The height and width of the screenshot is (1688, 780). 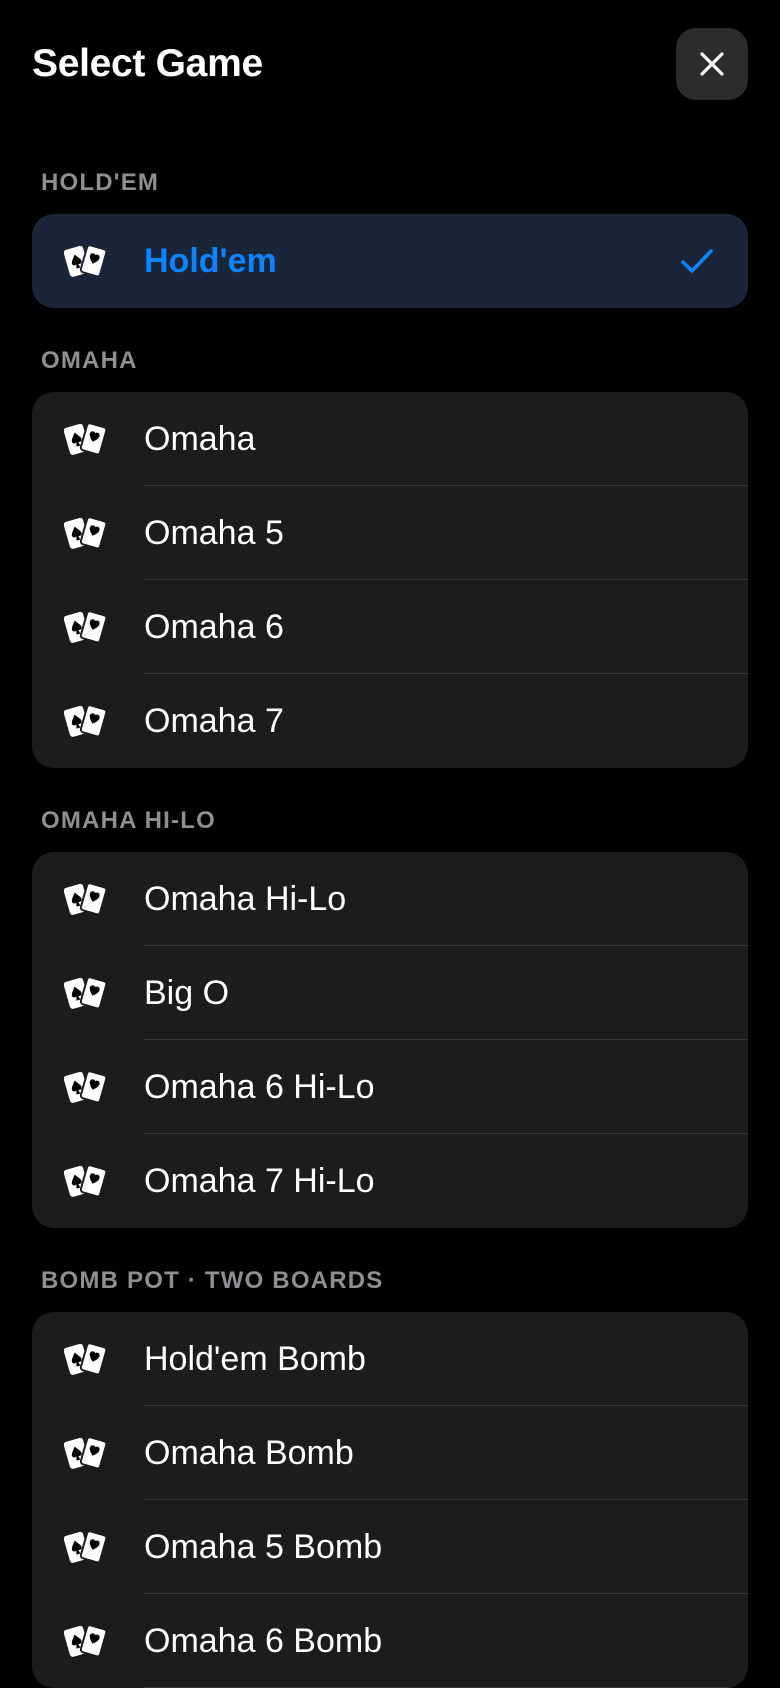 What do you see at coordinates (245, 899) in the screenshot?
I see `game-option-label: Omaha Hi-Lo` at bounding box center [245, 899].